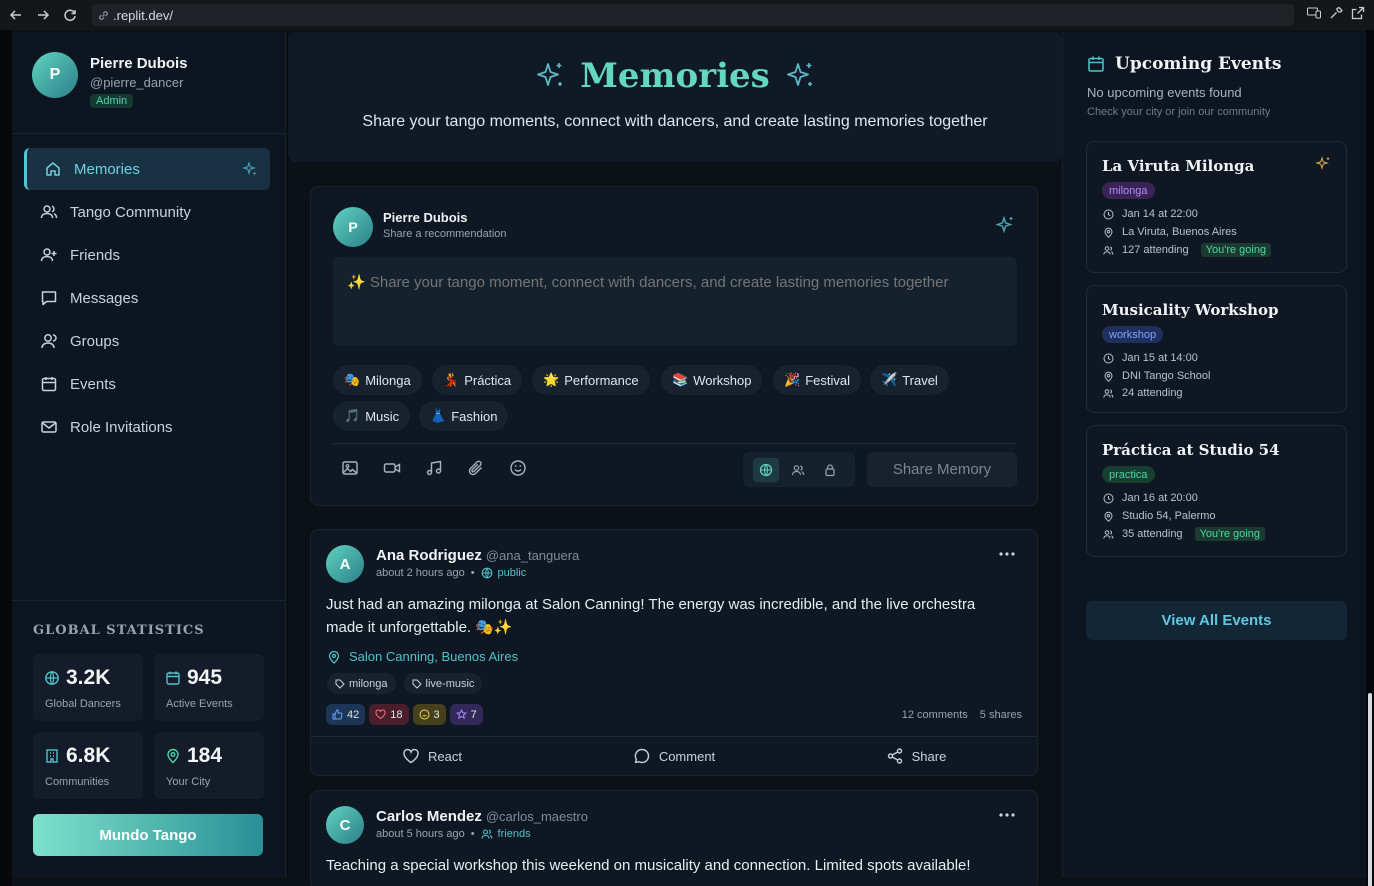 The width and height of the screenshot is (1374, 886). What do you see at coordinates (889, 379) in the screenshot?
I see `chip-emoji: ✈️` at bounding box center [889, 379].